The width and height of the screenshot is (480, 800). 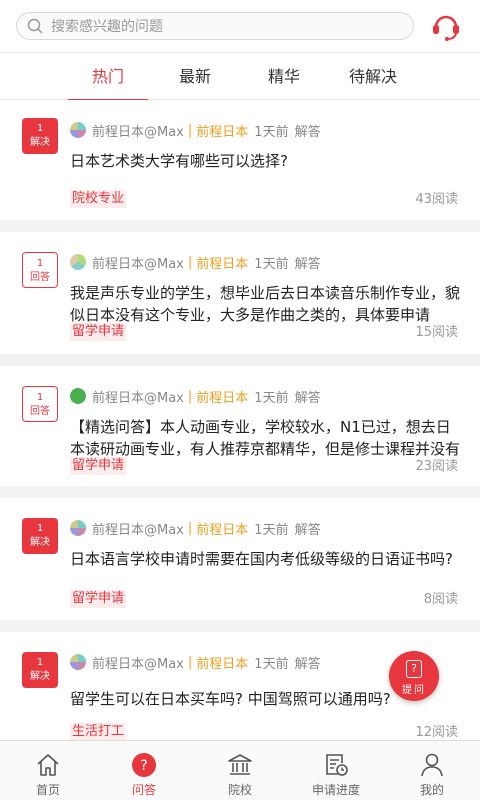 I want to click on search-bar: 搜索感兴趣的问题, so click(x=215, y=26).